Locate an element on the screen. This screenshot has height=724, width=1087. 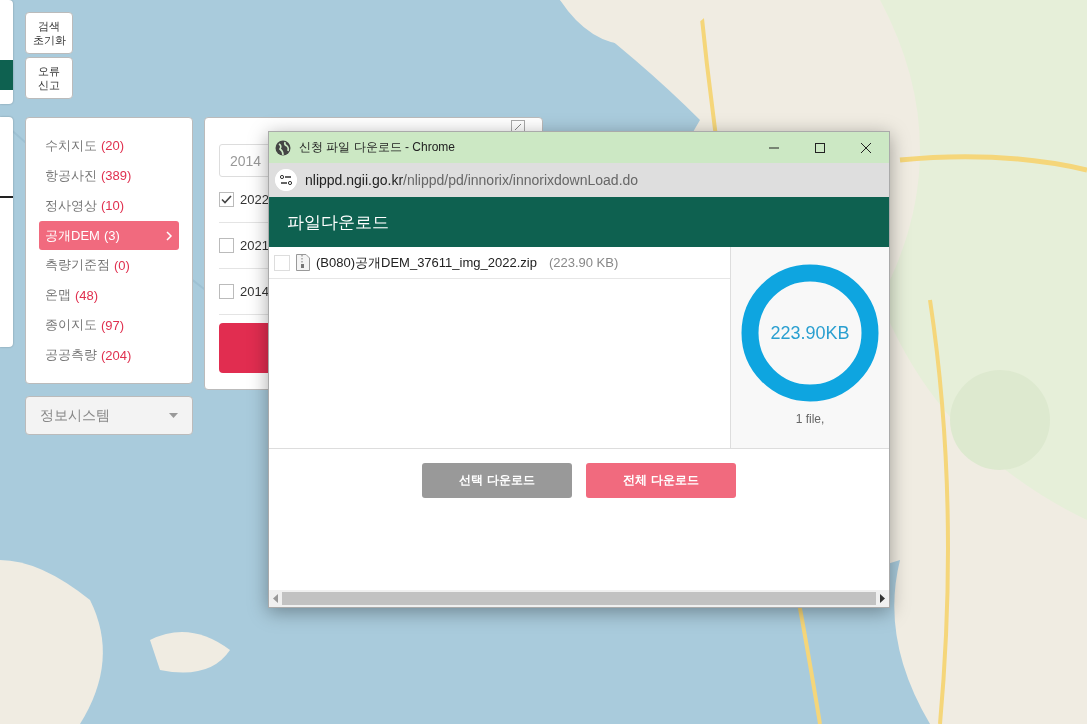
category-item: 온맵 (48) is located at coordinates (109, 295).